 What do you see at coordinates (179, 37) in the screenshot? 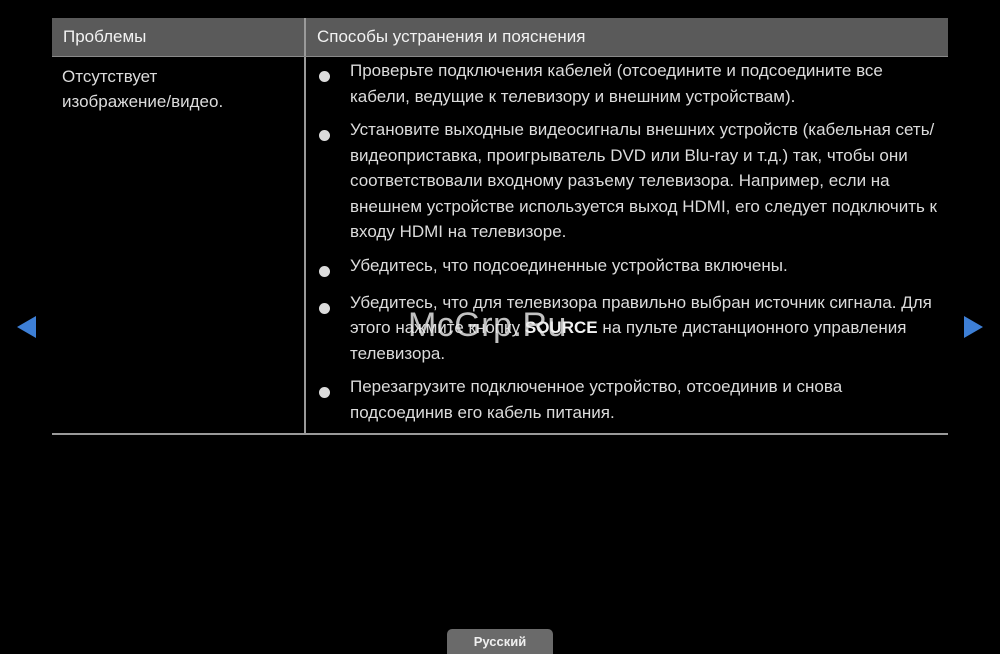
I see `header-problems: Проблемы` at bounding box center [179, 37].